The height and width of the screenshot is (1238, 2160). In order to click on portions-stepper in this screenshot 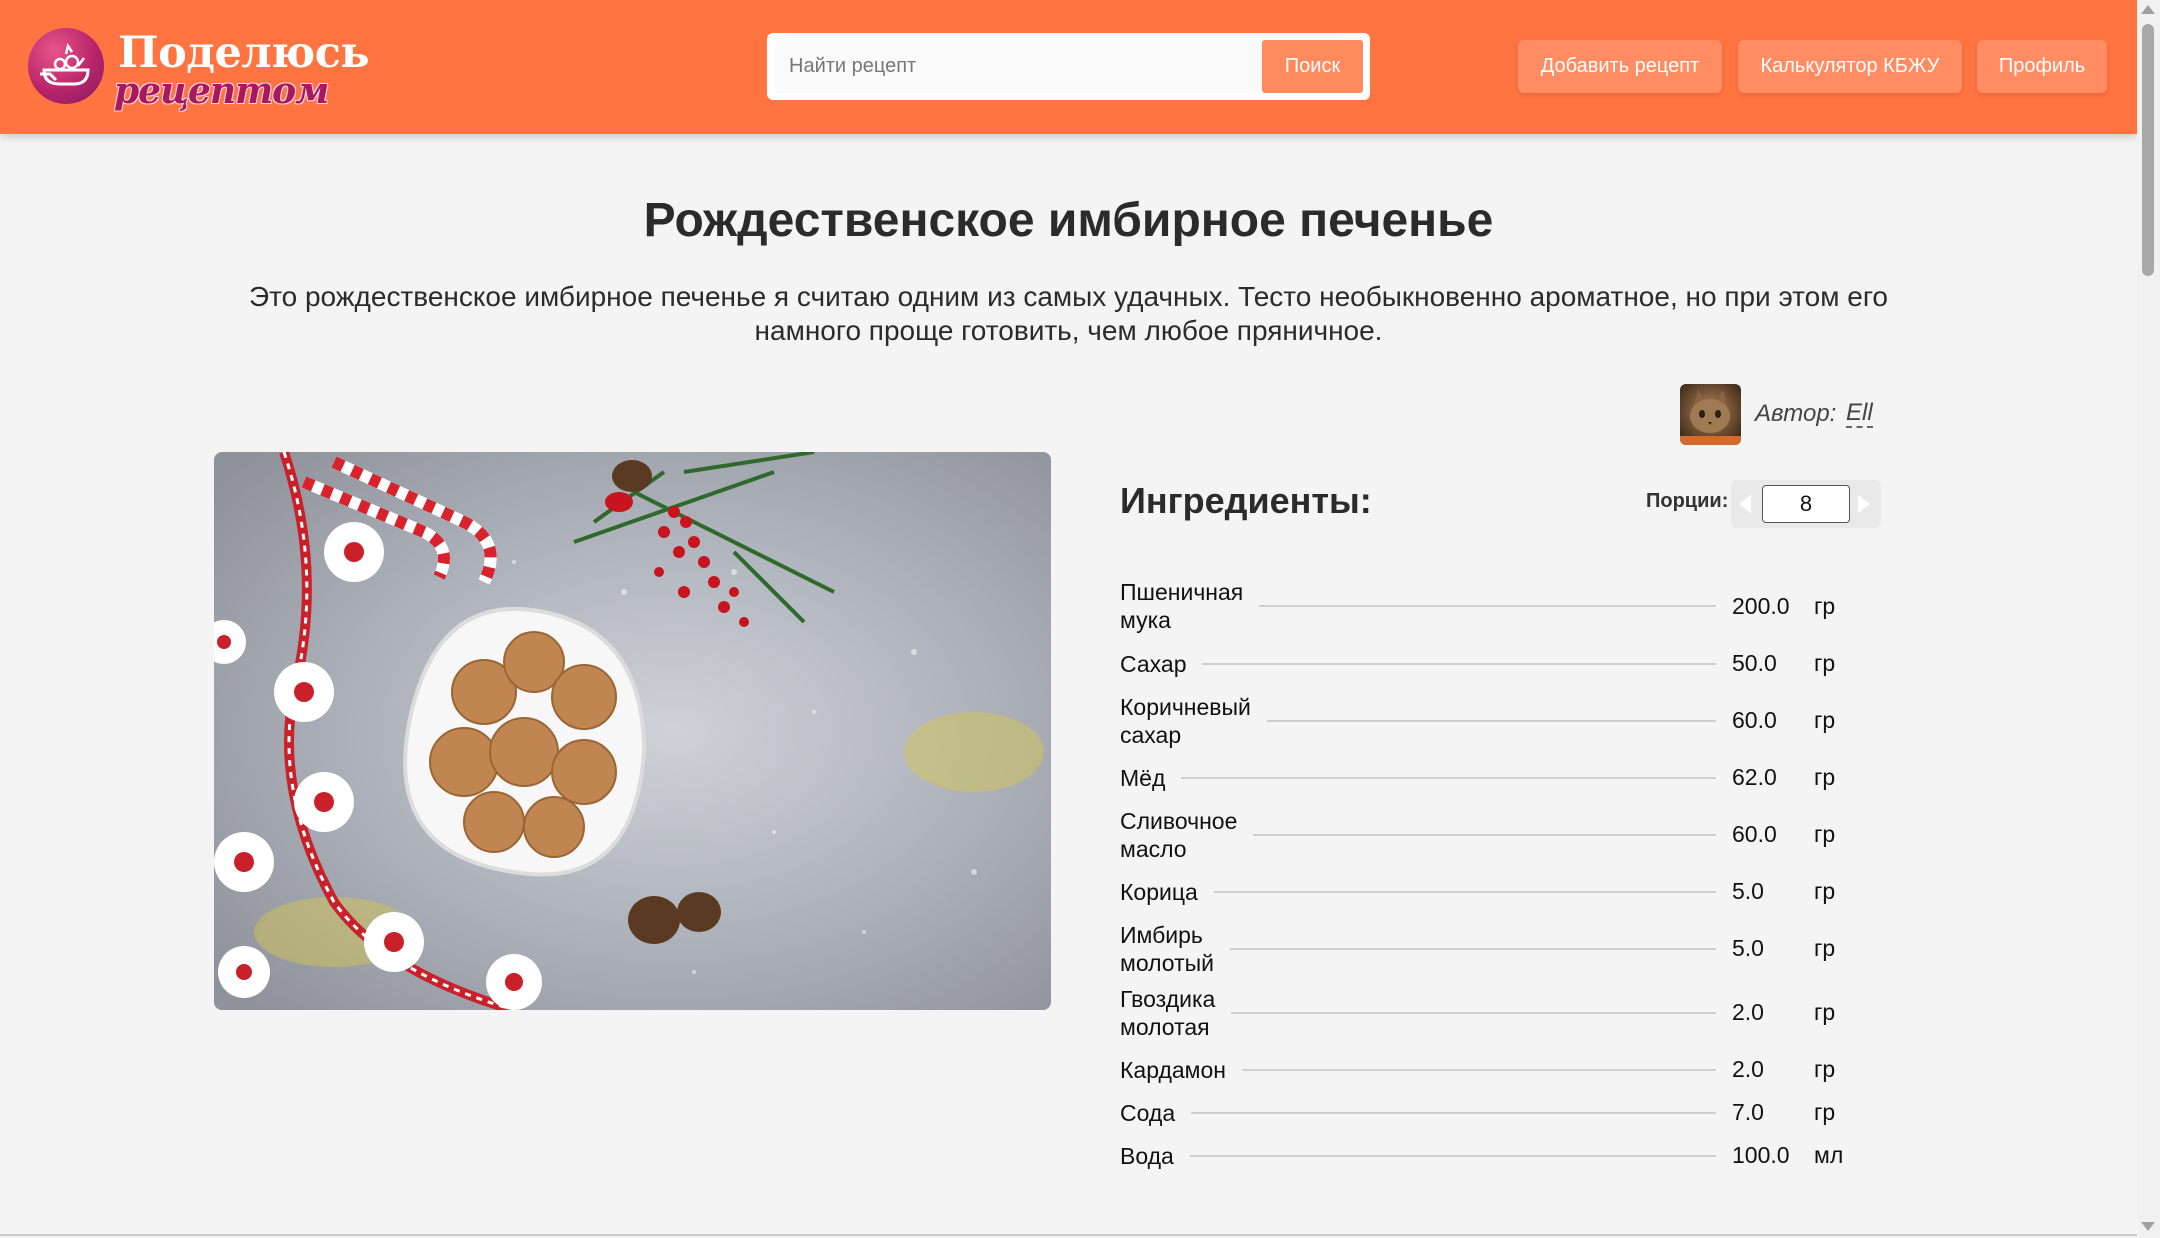, I will do `click(1806, 504)`.